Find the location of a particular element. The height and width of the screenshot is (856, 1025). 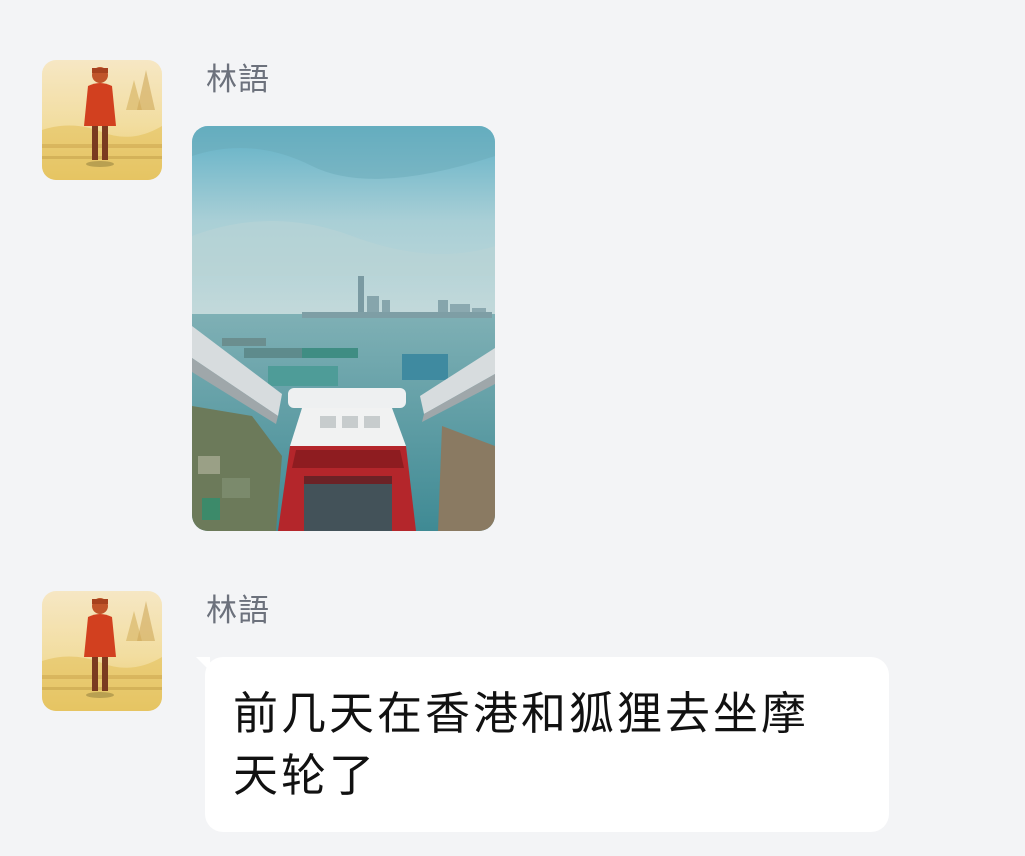

message-photo is located at coordinates (343, 328).